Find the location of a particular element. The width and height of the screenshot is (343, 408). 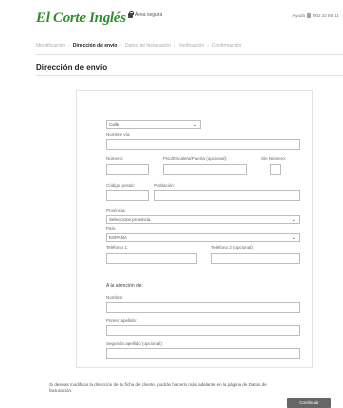

store-logo: El Corte Inglés is located at coordinates (81, 18).